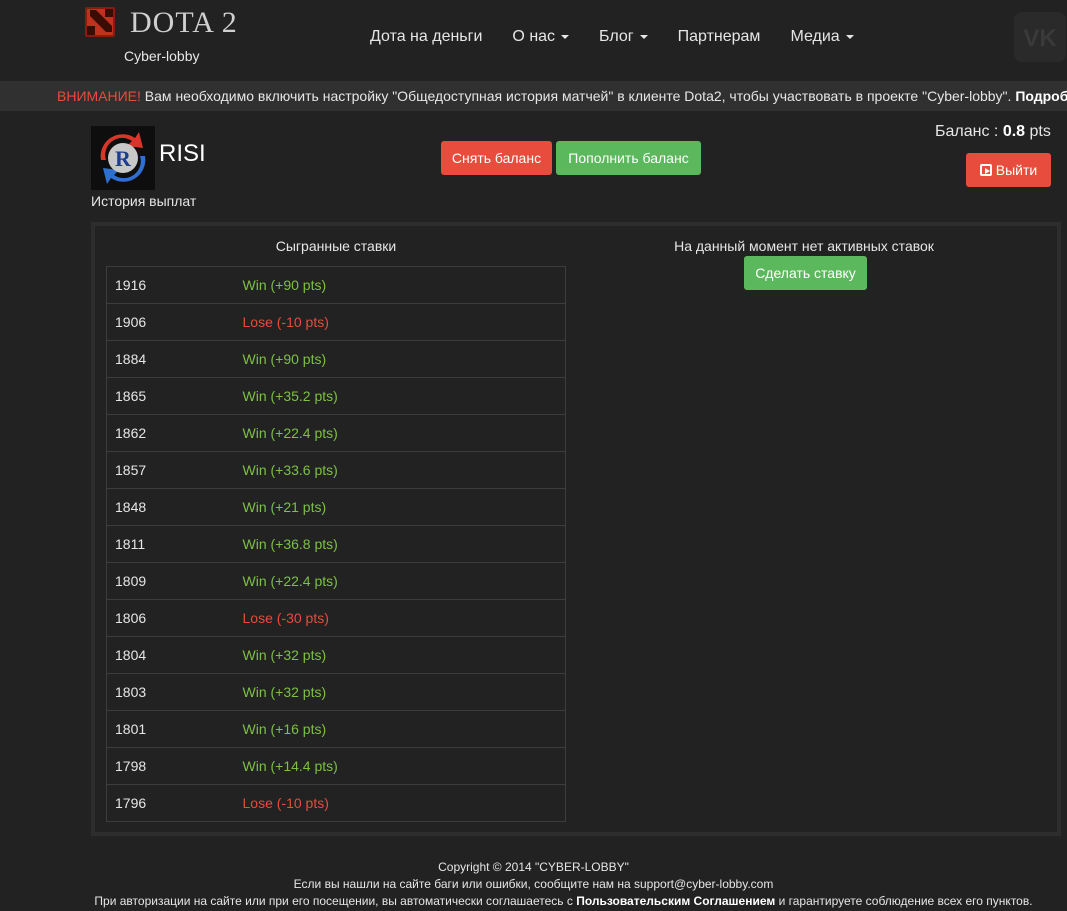 Image resolution: width=1067 pixels, height=911 pixels. I want to click on no-active-bets-text: На данный момент нет активных ставок, so click(804, 246).